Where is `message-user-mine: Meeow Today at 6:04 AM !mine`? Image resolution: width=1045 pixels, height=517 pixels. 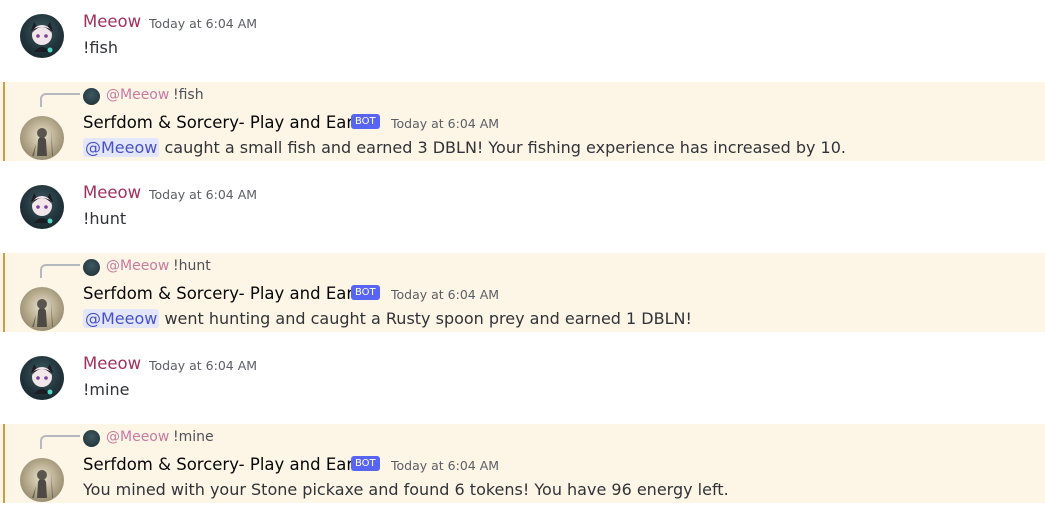
message-user-mine: Meeow Today at 6:04 AM !mine is located at coordinates (522, 377).